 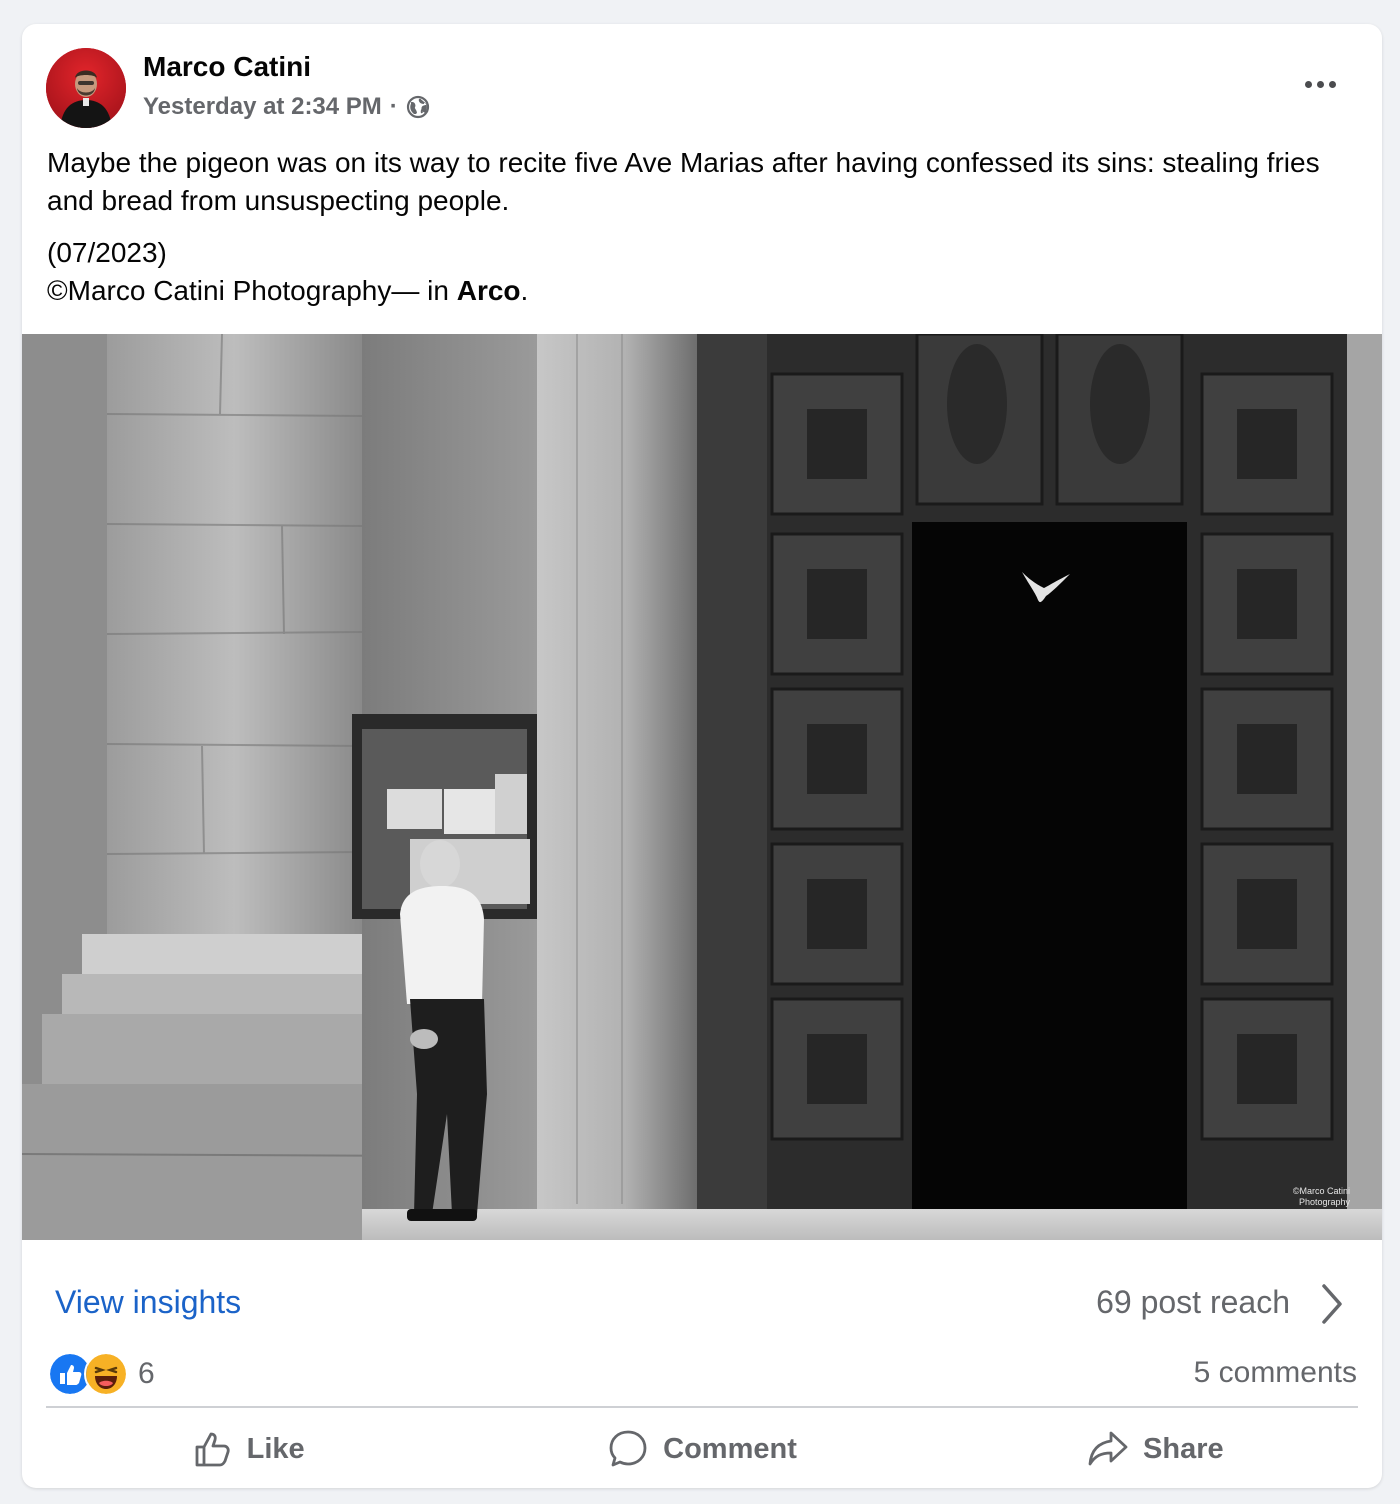 I want to click on avatar, so click(x=86, y=88).